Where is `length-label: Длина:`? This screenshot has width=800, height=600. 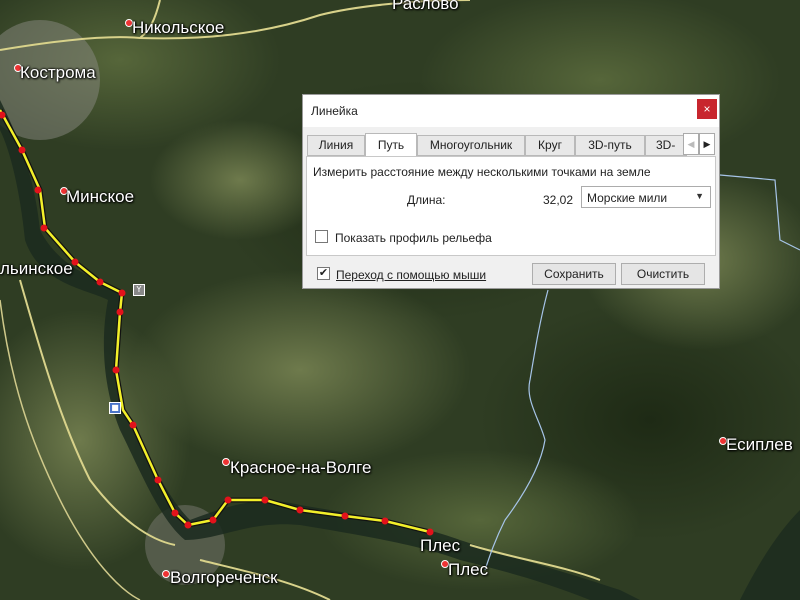 length-label: Длина: is located at coordinates (426, 200).